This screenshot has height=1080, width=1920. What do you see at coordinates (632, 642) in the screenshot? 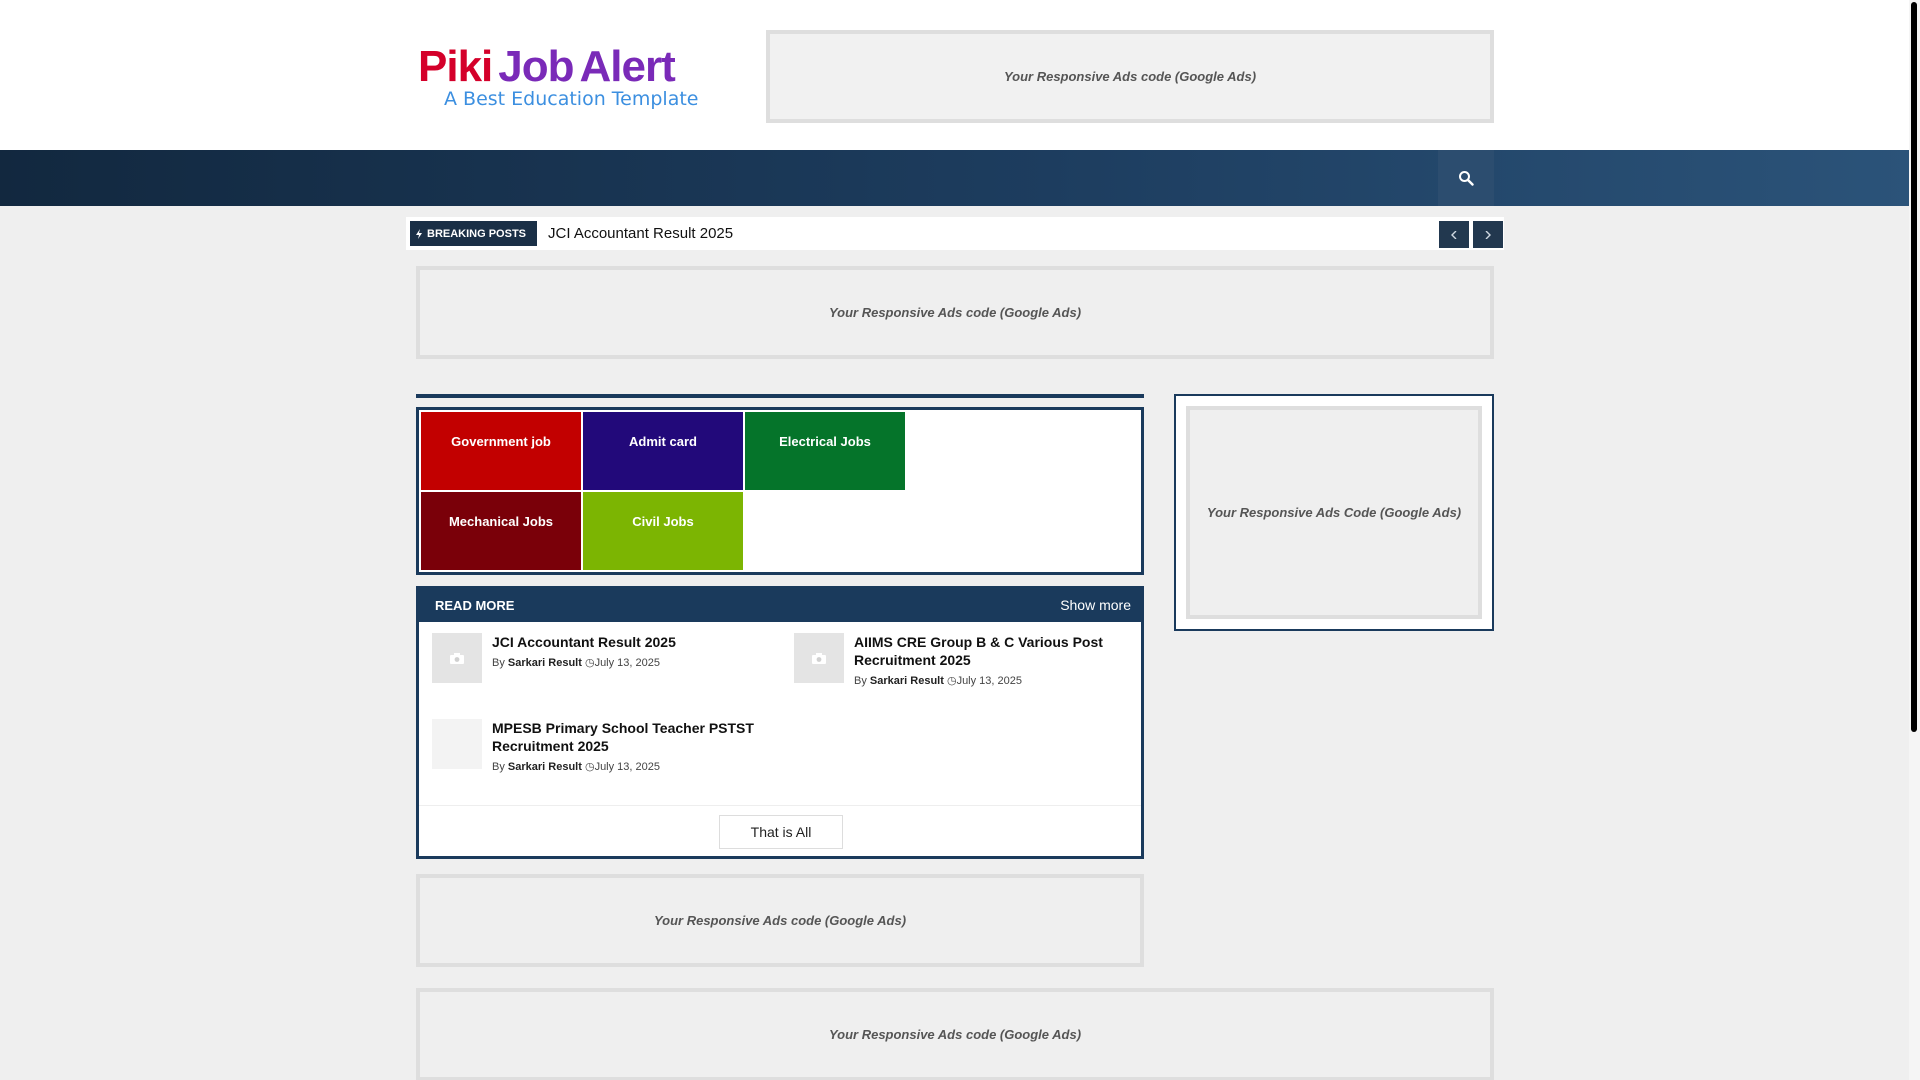
I see `post-title: JCI Accountant Result 2025` at bounding box center [632, 642].